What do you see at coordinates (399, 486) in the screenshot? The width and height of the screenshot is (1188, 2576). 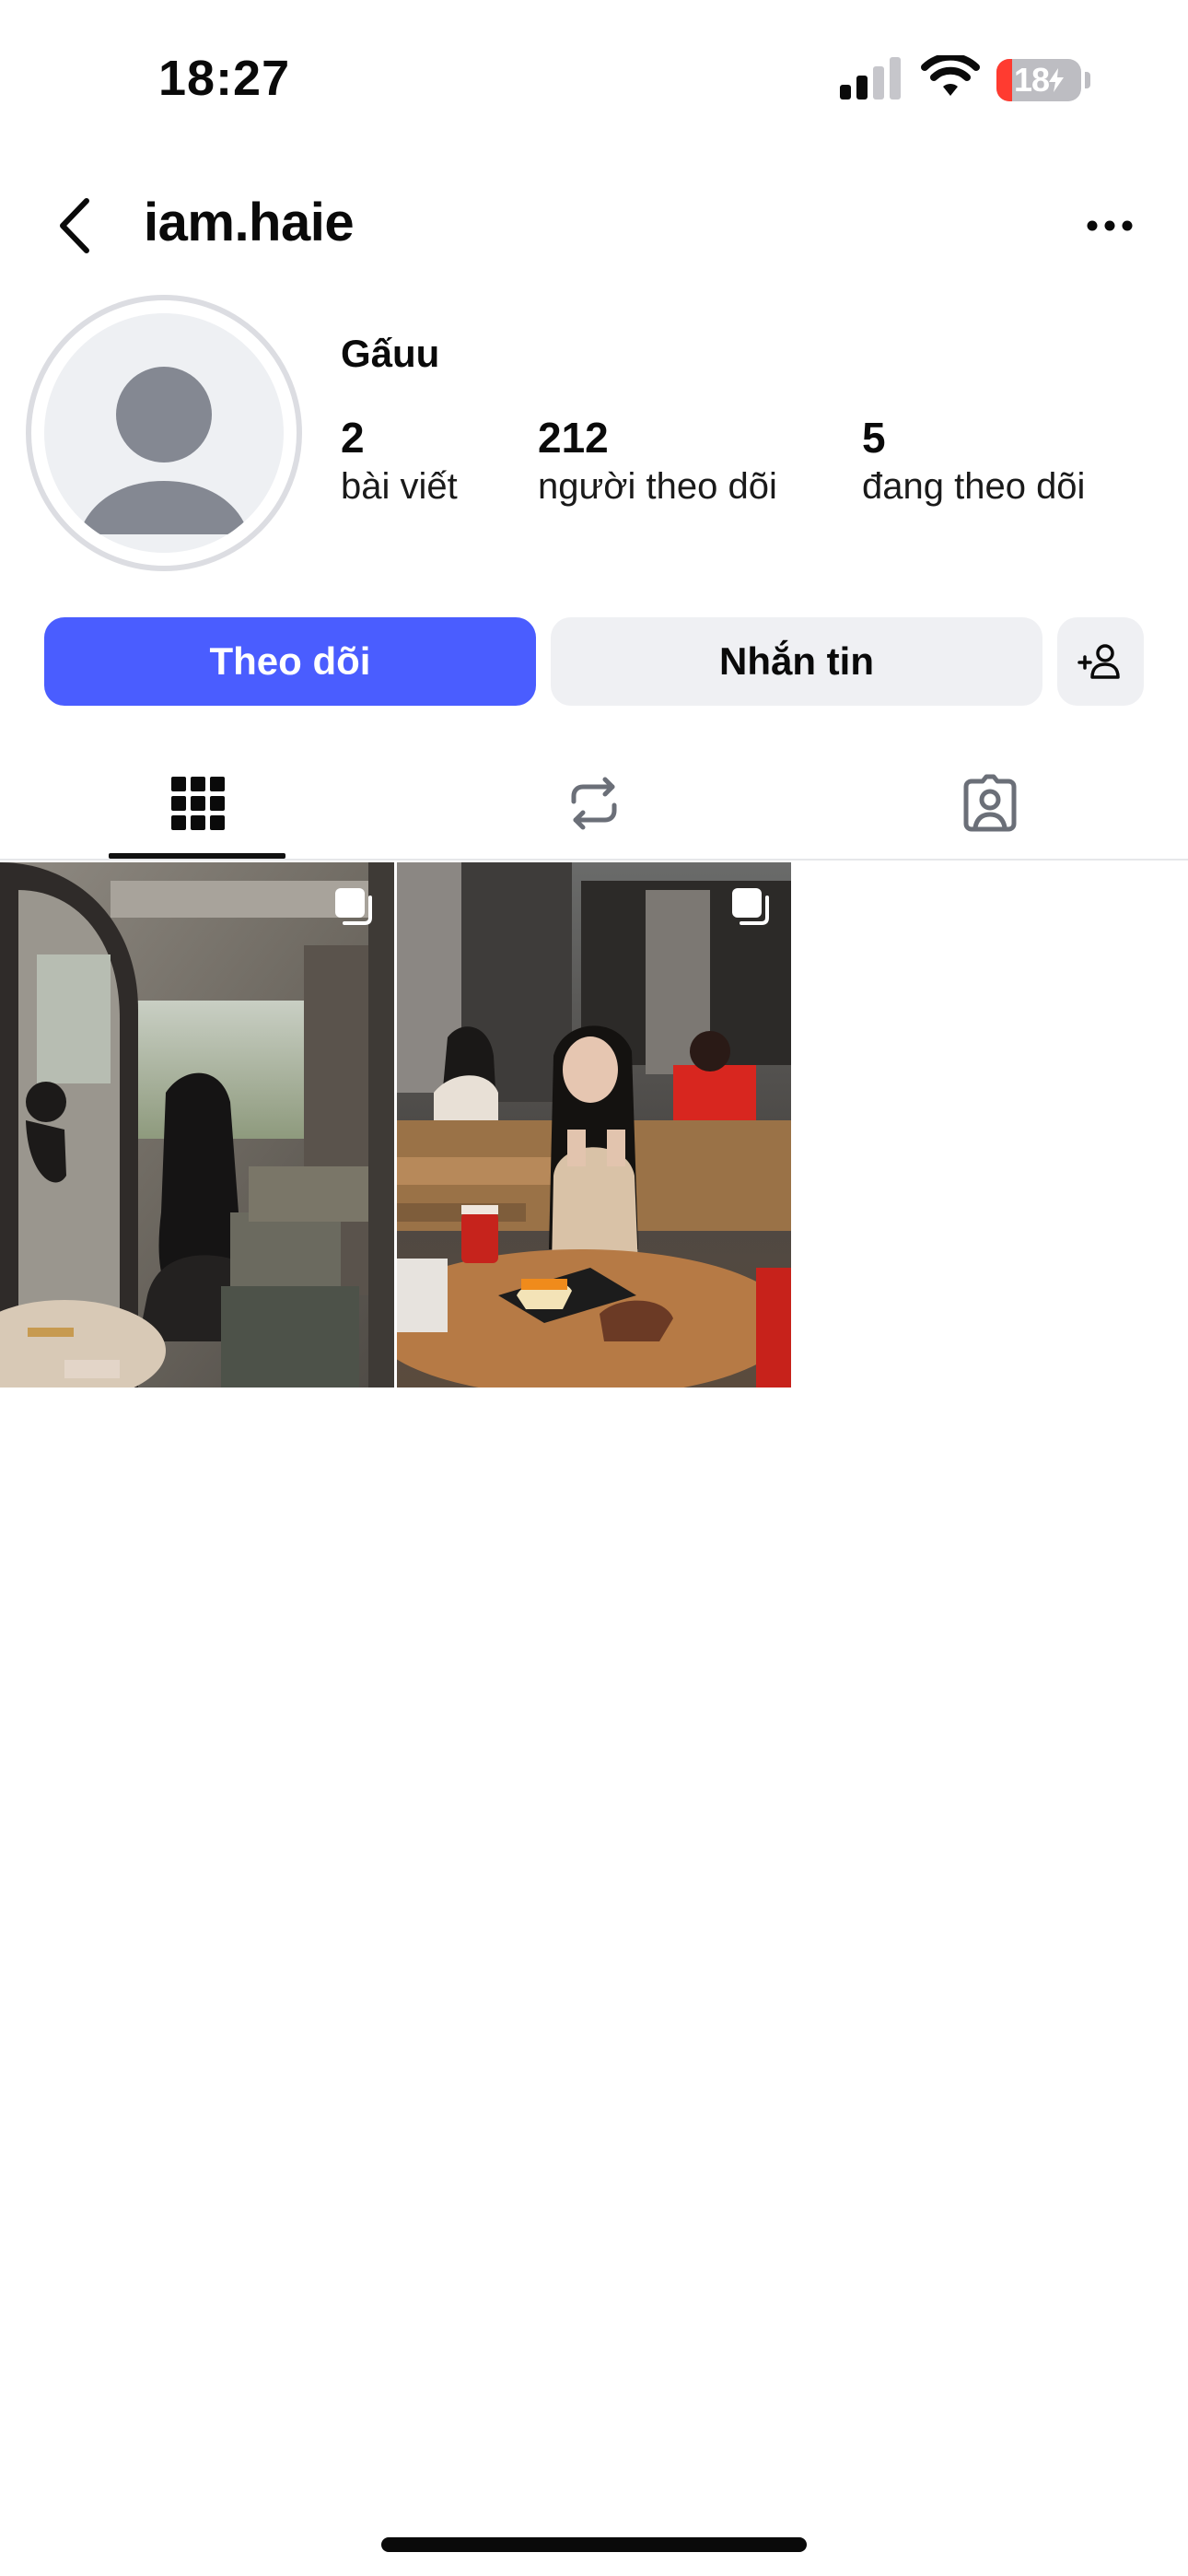 I see `stat-label: bài viết` at bounding box center [399, 486].